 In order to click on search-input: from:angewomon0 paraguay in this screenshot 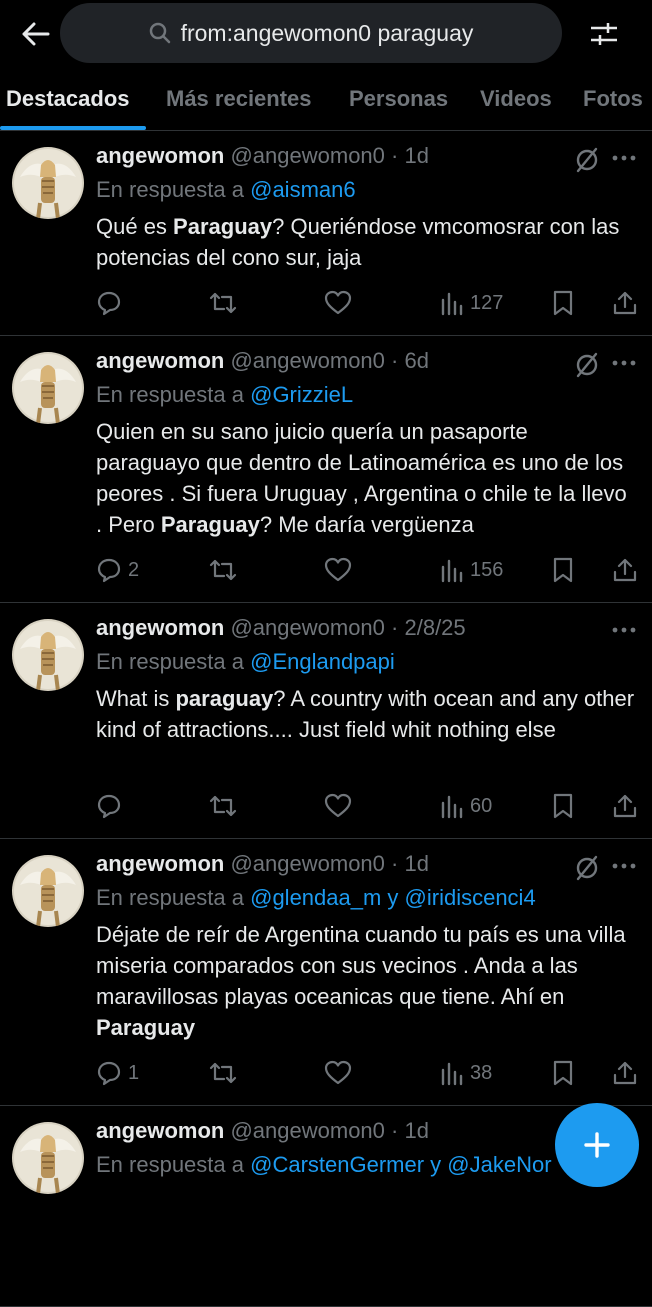, I will do `click(311, 33)`.